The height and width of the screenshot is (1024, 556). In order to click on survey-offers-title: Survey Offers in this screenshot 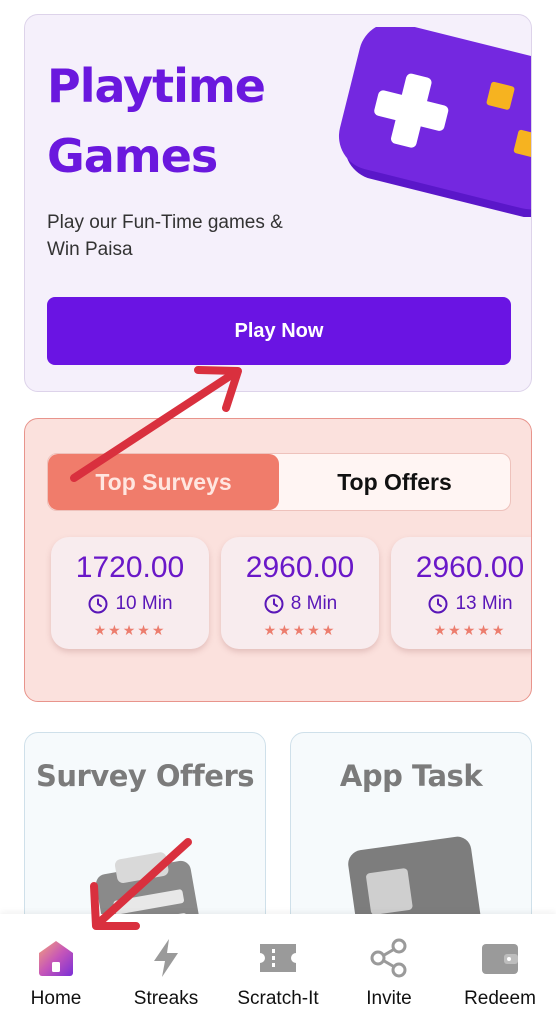, I will do `click(145, 776)`.